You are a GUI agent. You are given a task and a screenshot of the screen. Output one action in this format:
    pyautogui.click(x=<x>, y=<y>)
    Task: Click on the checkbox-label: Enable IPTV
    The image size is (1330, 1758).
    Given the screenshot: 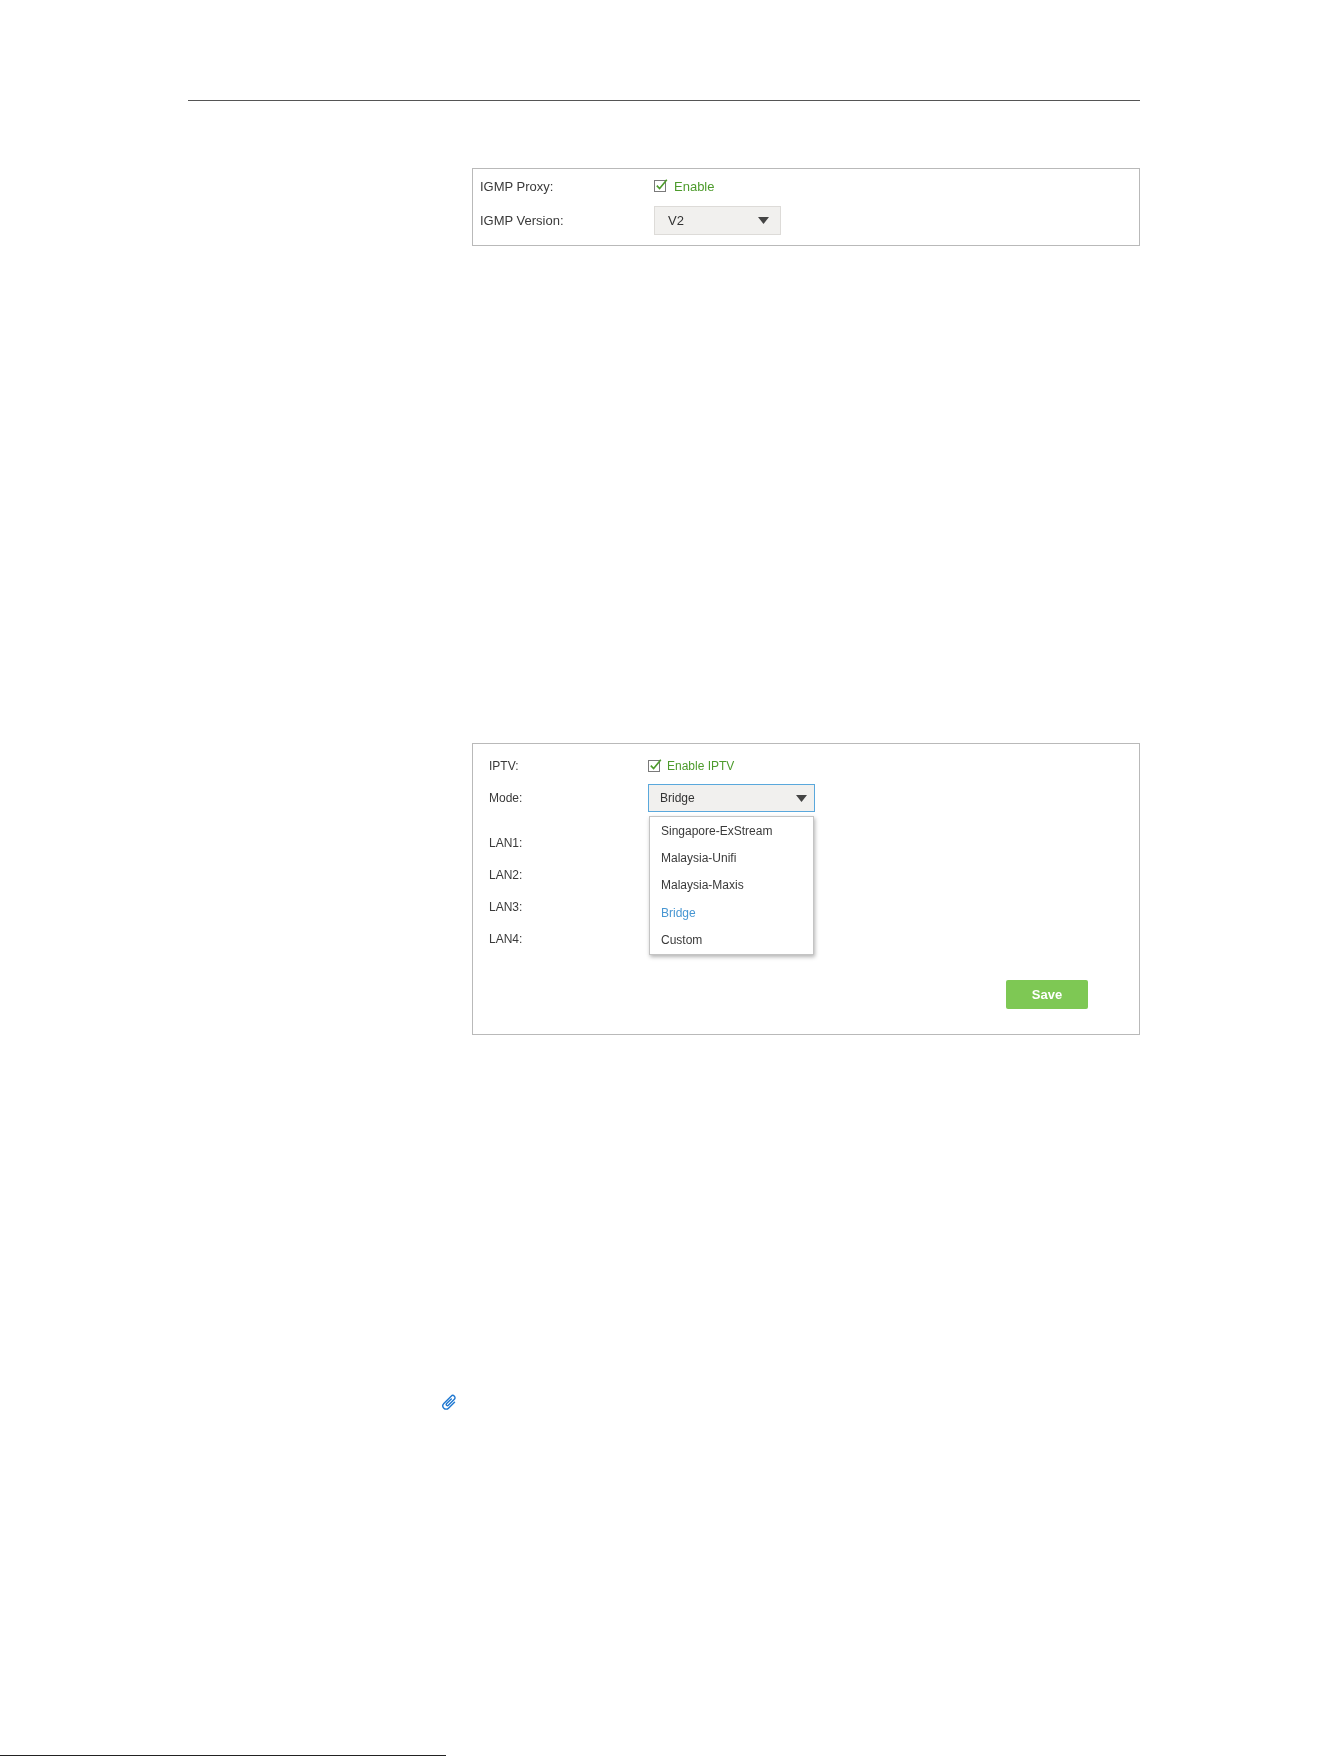 What is the action you would take?
    pyautogui.click(x=701, y=766)
    